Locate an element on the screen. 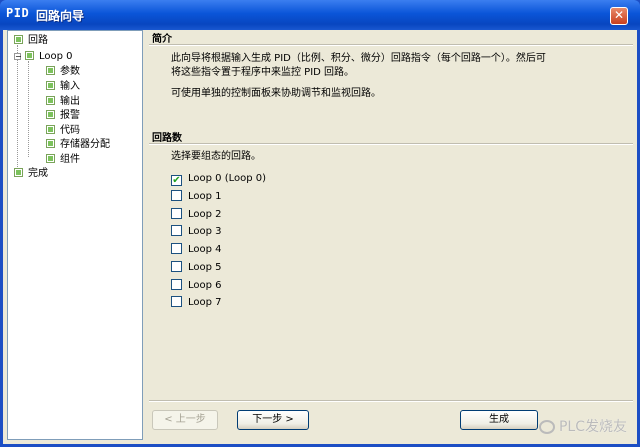 Image resolution: width=640 pixels, height=447 pixels. generate-button: 生成 is located at coordinates (499, 420).